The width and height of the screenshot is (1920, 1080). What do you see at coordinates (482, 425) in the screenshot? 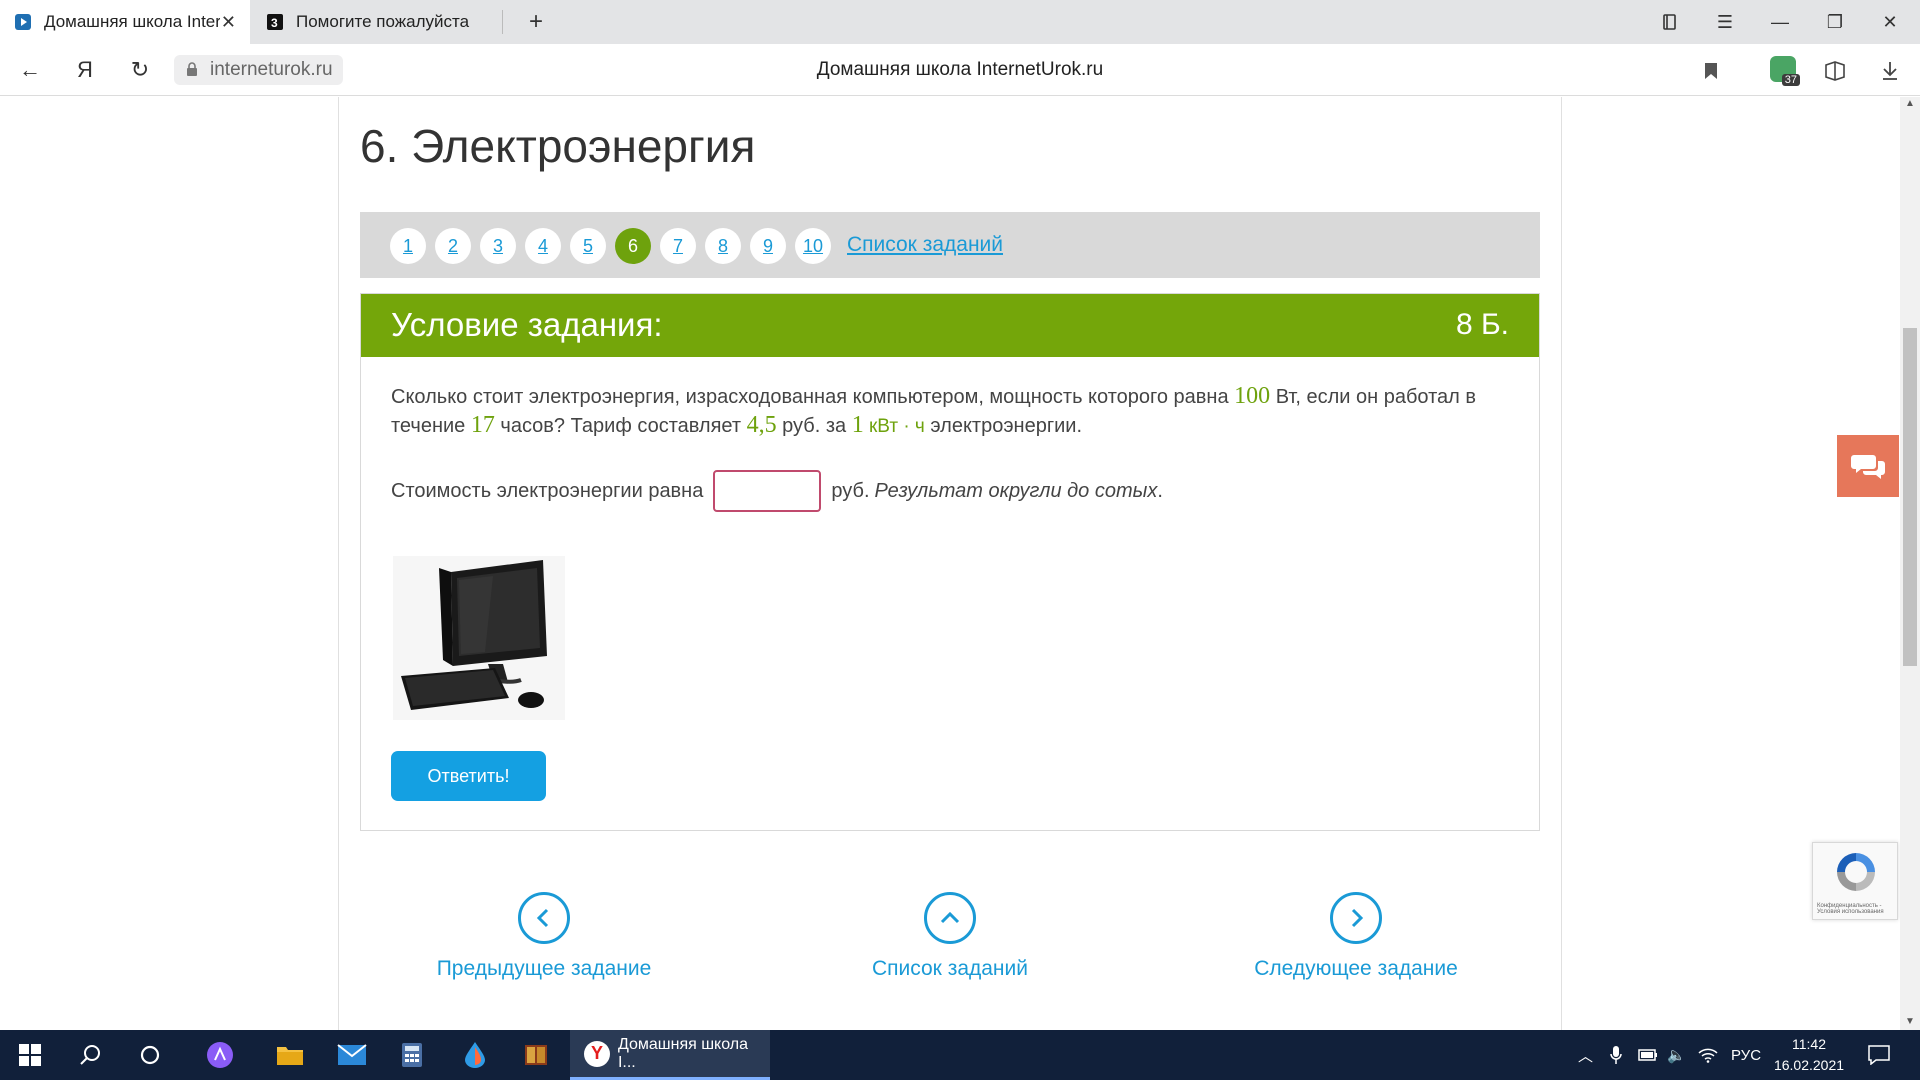
I see `hours-value: 17` at bounding box center [482, 425].